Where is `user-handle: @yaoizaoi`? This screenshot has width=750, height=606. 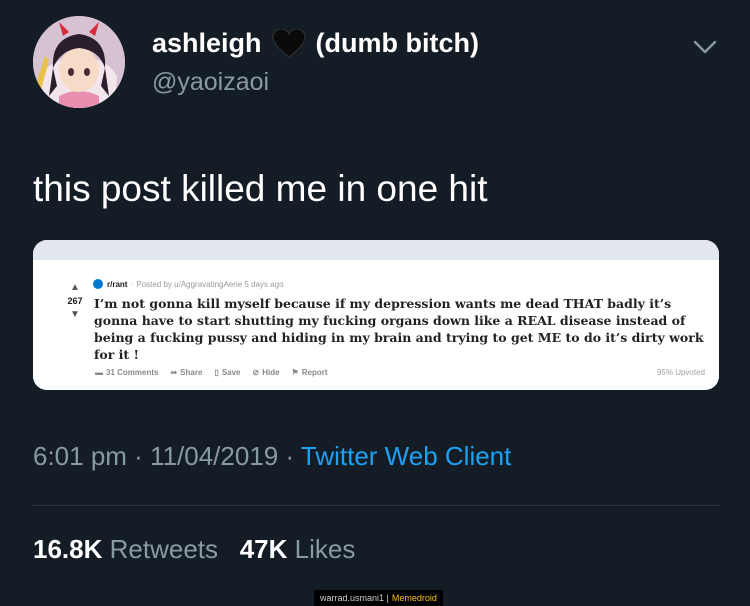 user-handle: @yaoizaoi is located at coordinates (210, 82).